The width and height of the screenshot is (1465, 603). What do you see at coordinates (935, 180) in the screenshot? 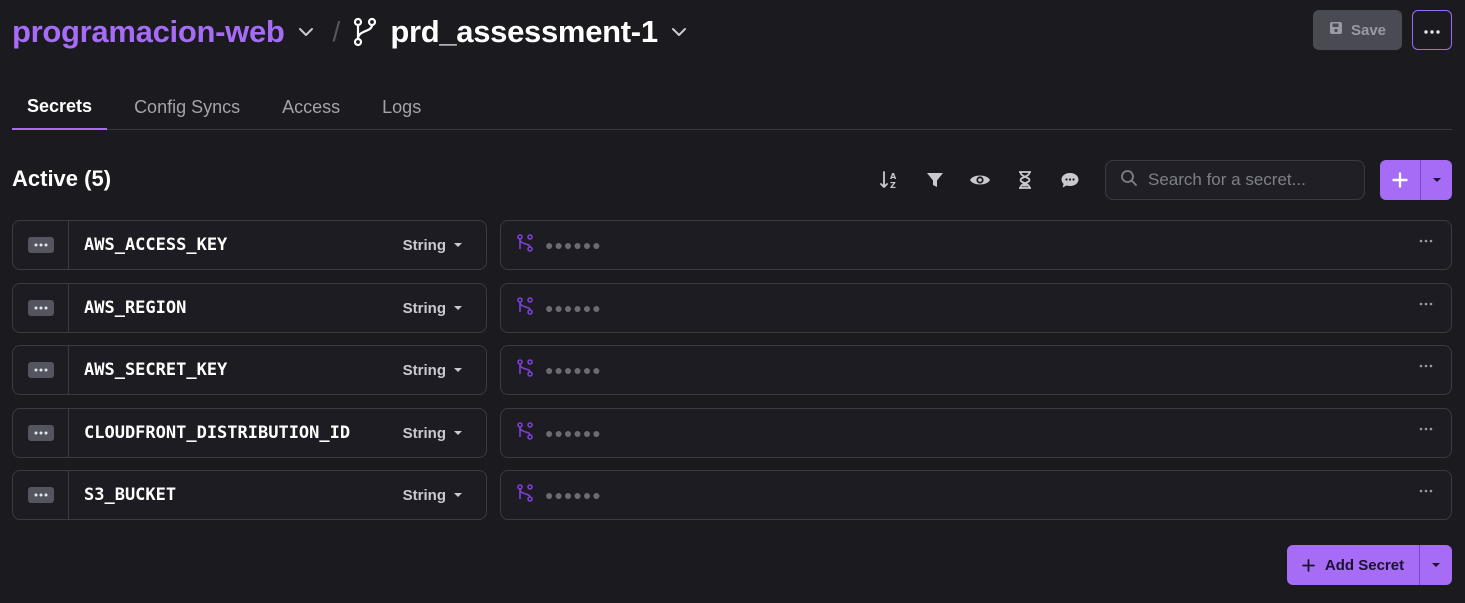
I see `filter-icon` at bounding box center [935, 180].